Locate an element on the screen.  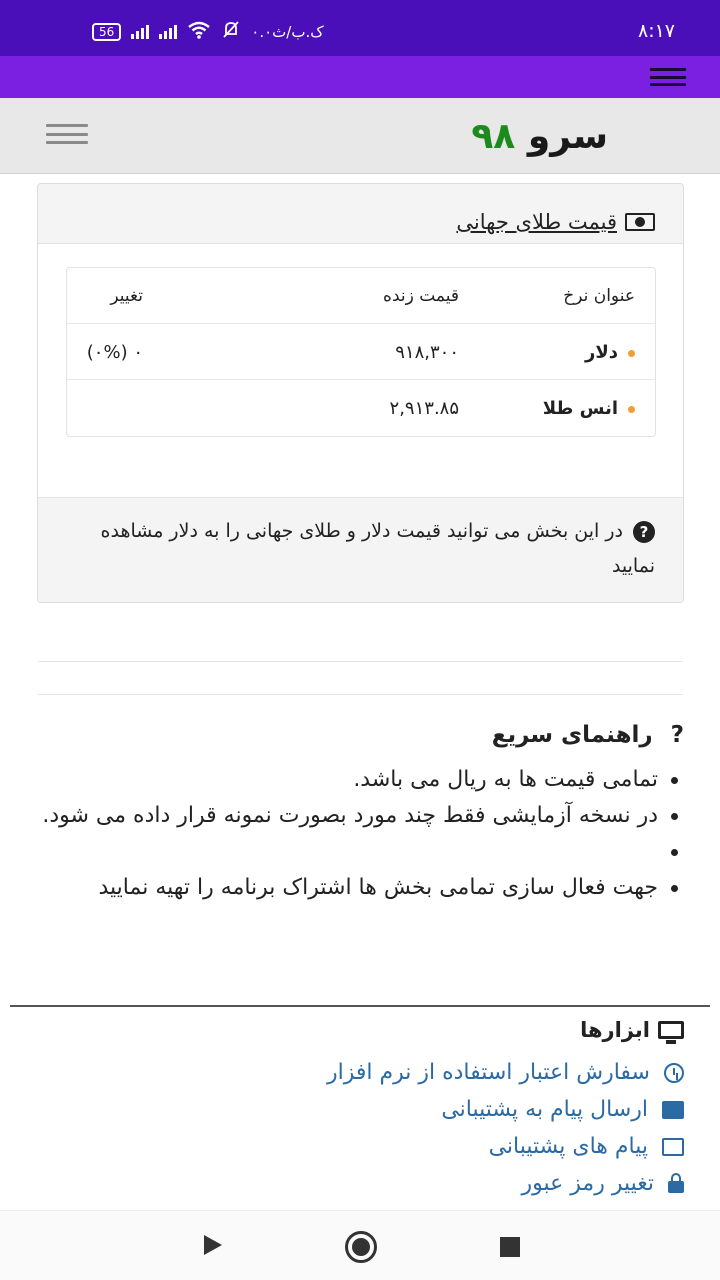
menu-icon is located at coordinates (668, 77).